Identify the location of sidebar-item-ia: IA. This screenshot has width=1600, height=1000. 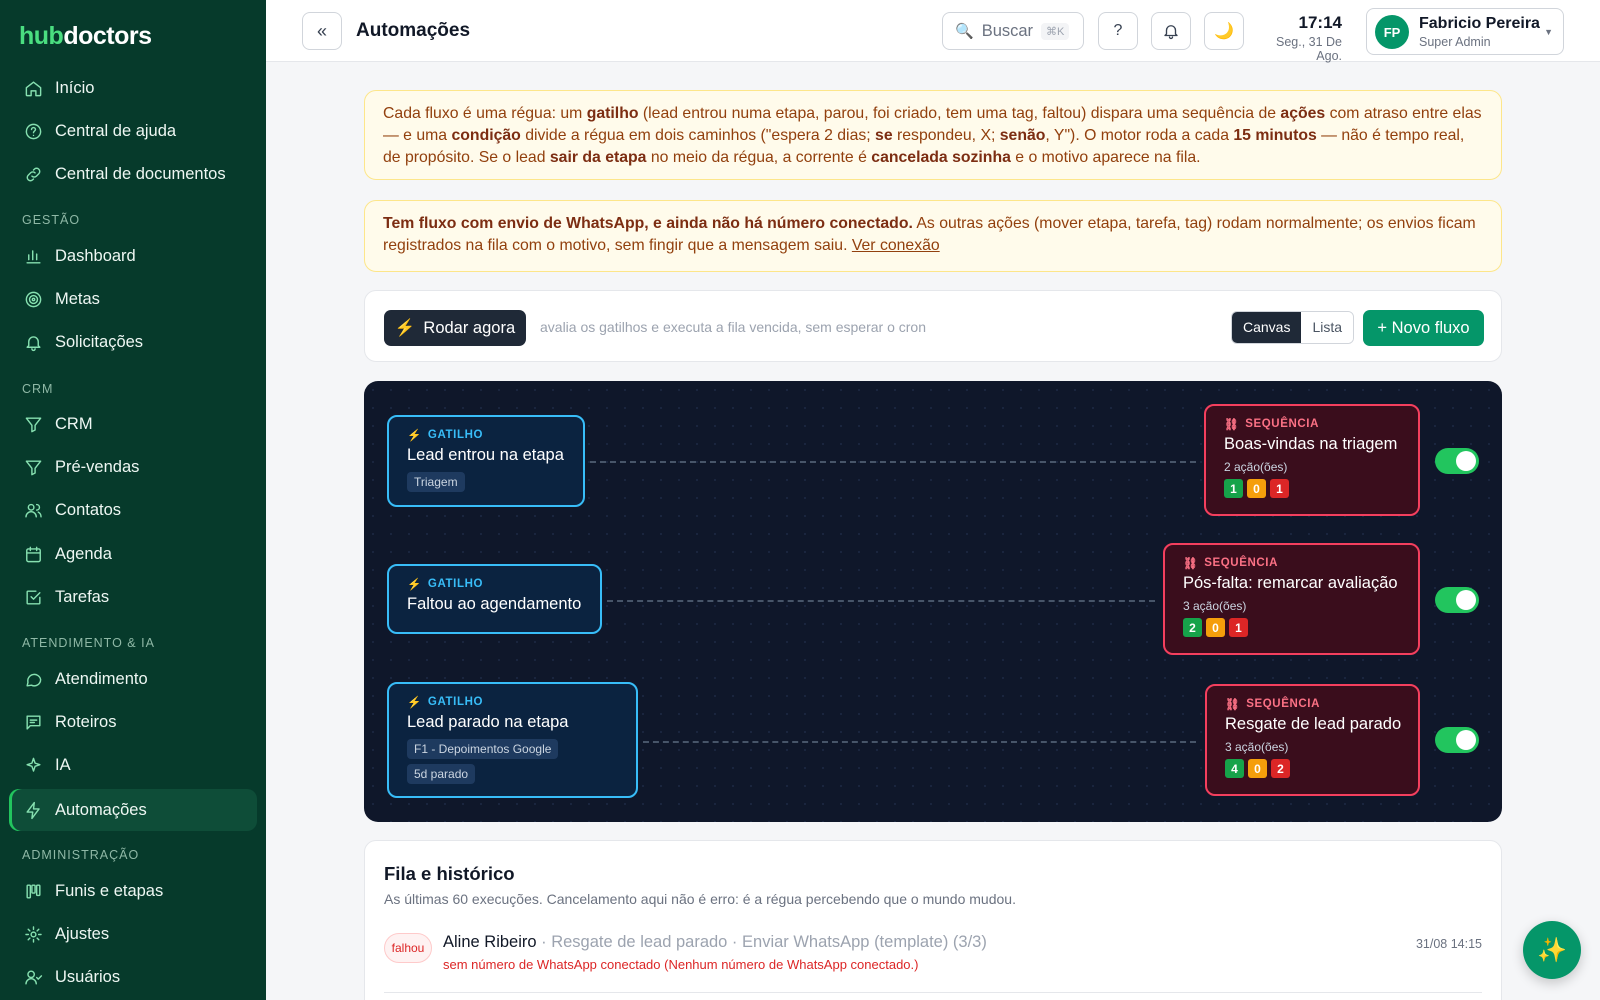
(133, 765).